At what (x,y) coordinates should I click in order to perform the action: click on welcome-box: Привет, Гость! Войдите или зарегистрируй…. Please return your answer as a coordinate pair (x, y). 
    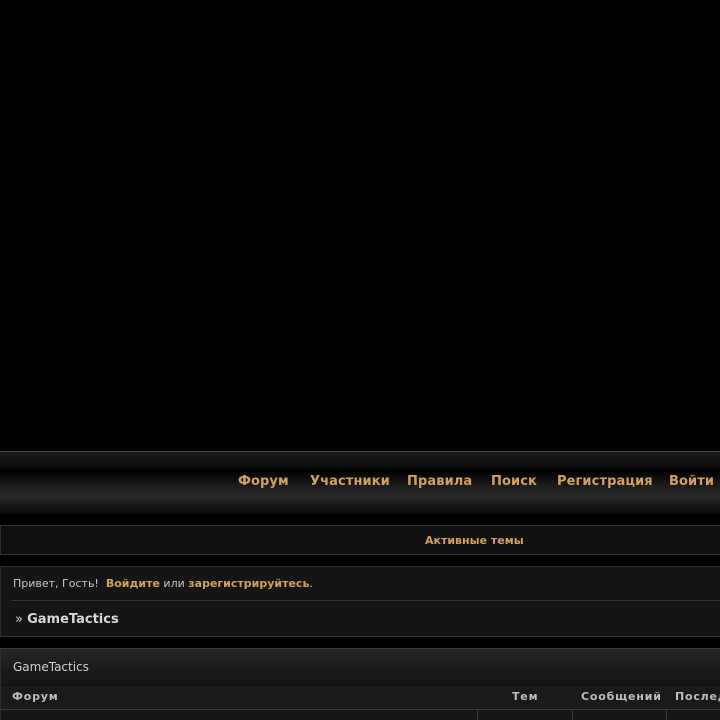
    Looking at the image, I should click on (360, 601).